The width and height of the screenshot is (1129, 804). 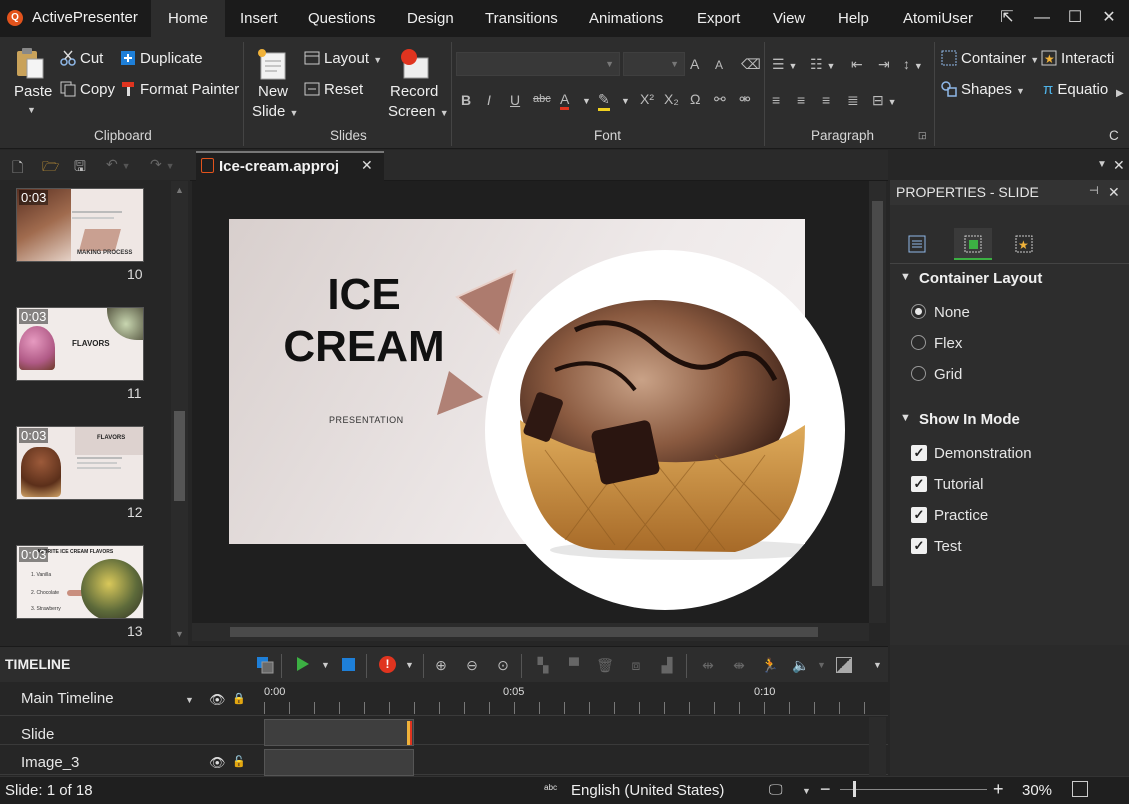 What do you see at coordinates (708, 665) in the screenshot?
I see `align-start-icon: ⇹` at bounding box center [708, 665].